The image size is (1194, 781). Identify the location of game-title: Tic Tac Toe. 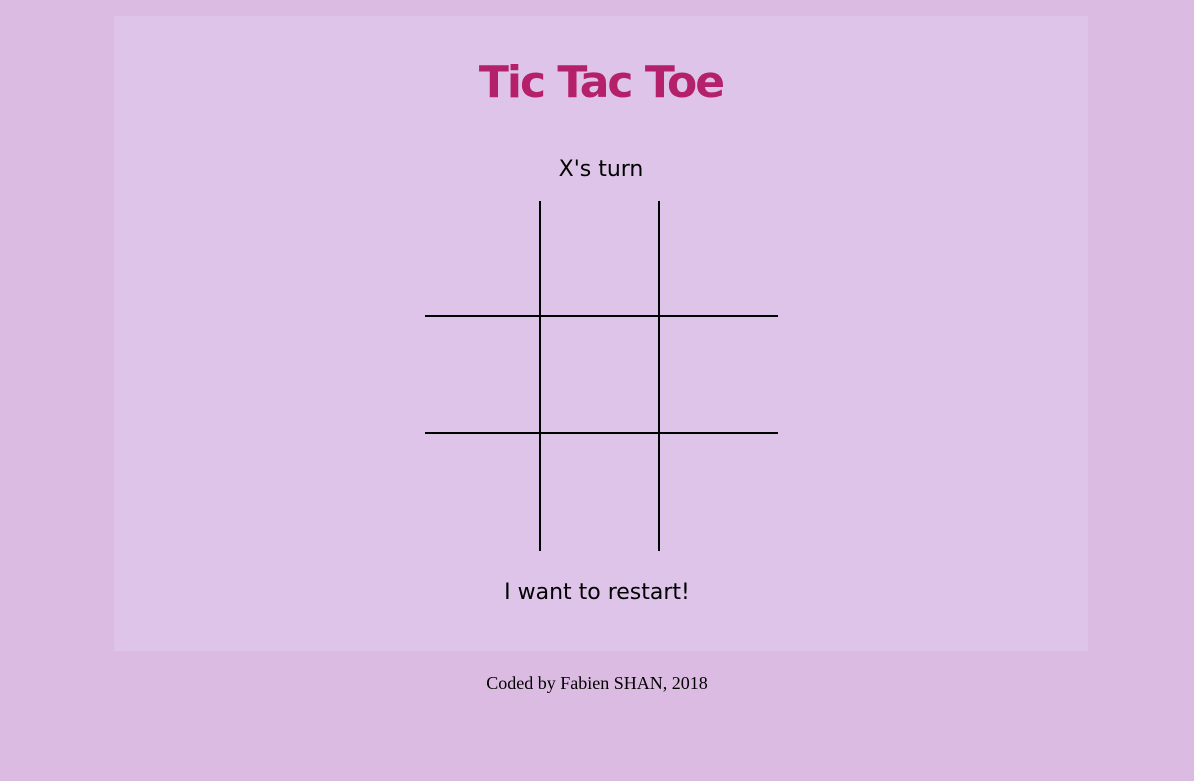
(601, 82).